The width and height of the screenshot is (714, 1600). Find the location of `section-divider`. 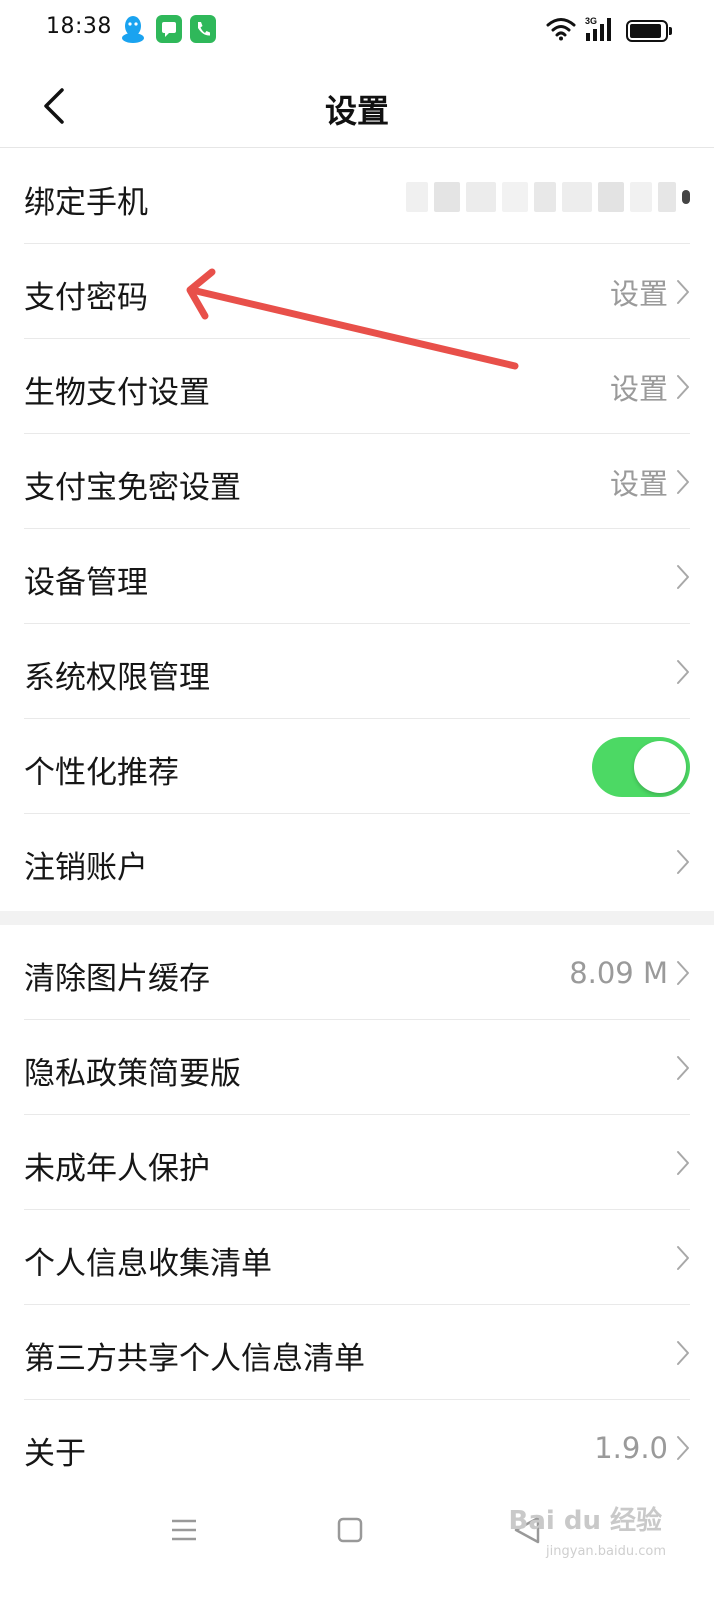

section-divider is located at coordinates (357, 918).